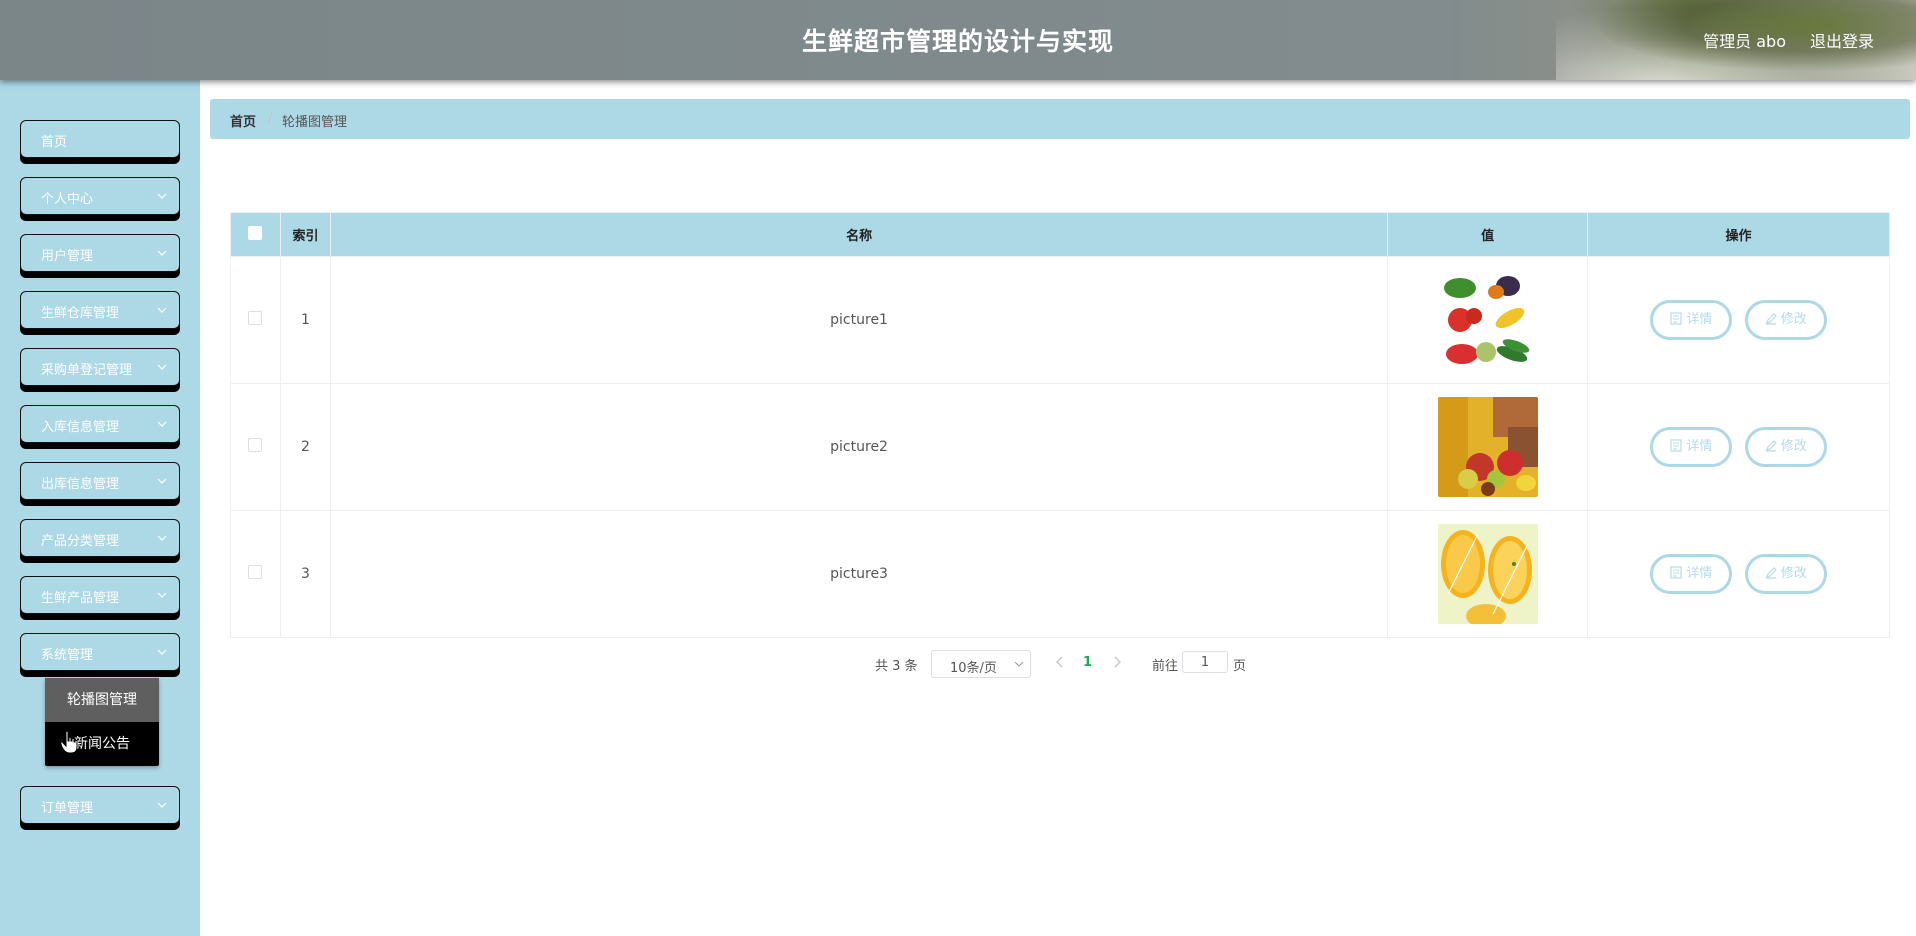  I want to click on top-header: 生鲜超市管理的设计与实现 管理员 abo 退出登录, so click(958, 40).